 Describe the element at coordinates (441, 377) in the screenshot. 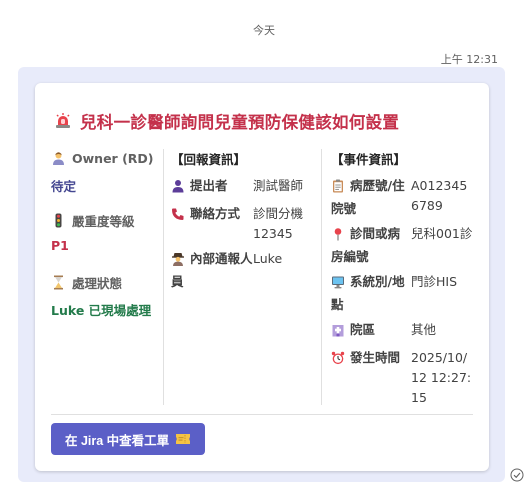

I see `occurred-time-value: 2025/10/12 12:27:15` at that location.